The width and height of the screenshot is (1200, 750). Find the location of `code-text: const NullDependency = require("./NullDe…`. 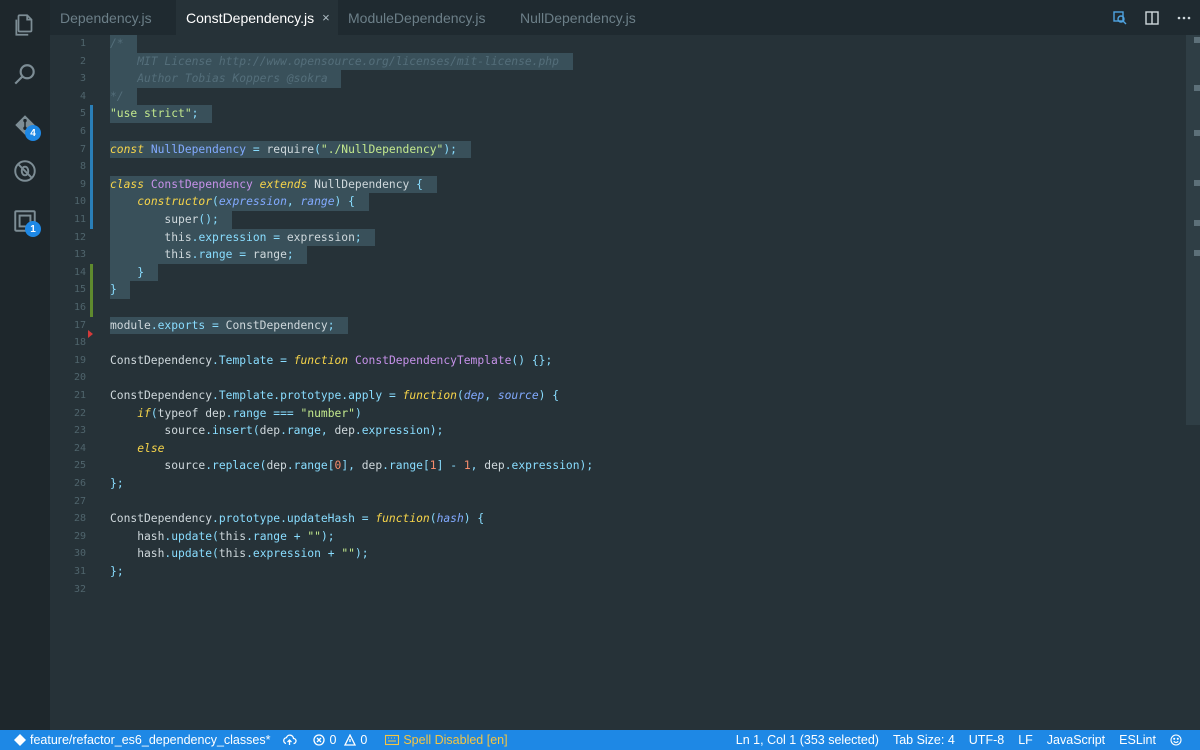

code-text: const NullDependency = require("./NullDe… is located at coordinates (290, 149).